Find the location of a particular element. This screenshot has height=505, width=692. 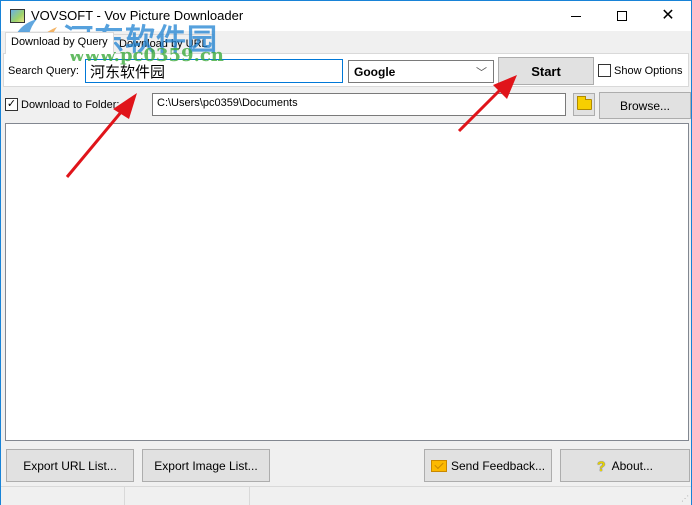

close-icon: ✕ is located at coordinates (668, 15).